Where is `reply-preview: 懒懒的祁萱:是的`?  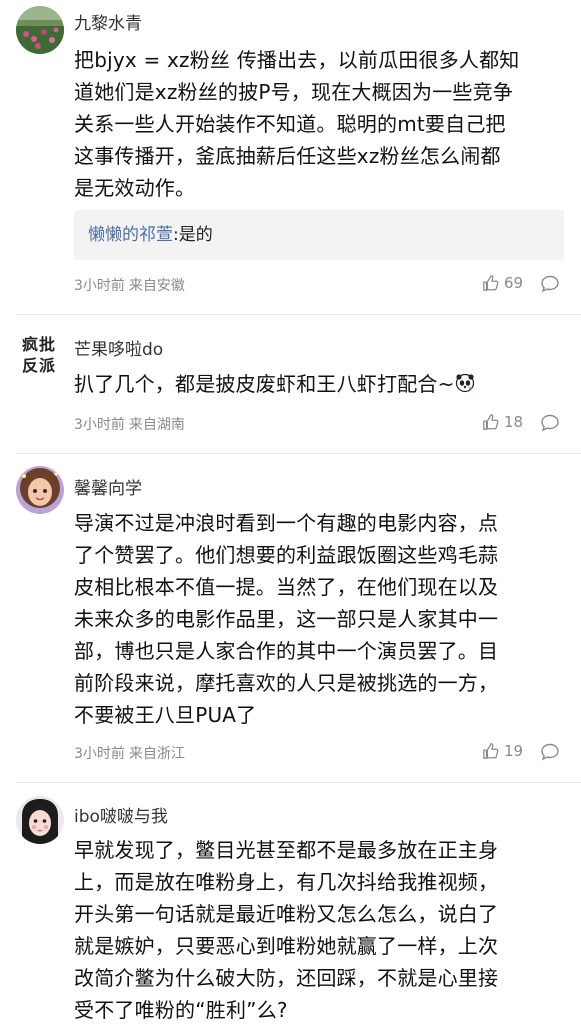 reply-preview: 懒懒的祁萱:是的 is located at coordinates (319, 235).